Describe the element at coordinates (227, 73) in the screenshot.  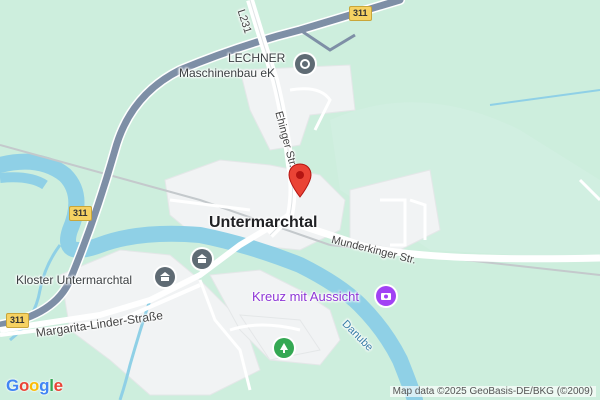
I see `label-lechner-2: Maschinenbau eK` at that location.